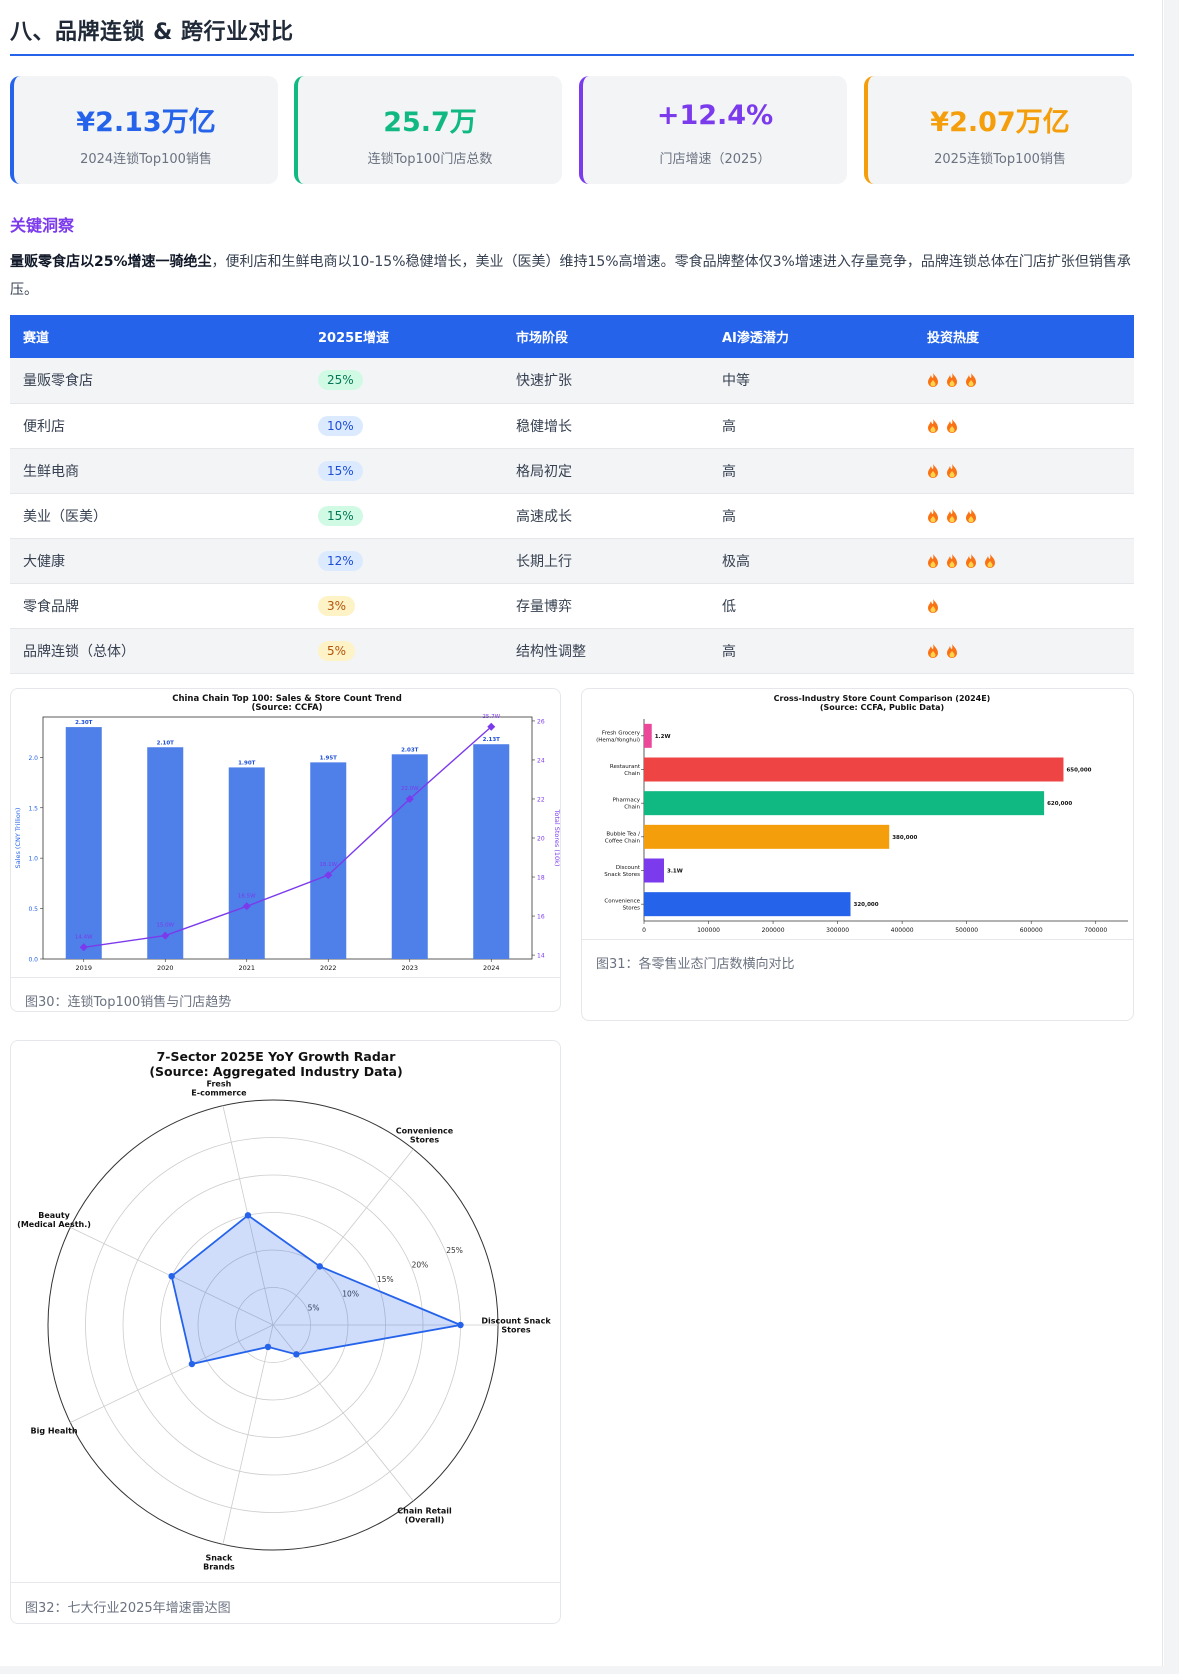  What do you see at coordinates (157, 471) in the screenshot?
I see `cell-track: 生鲜电商` at bounding box center [157, 471].